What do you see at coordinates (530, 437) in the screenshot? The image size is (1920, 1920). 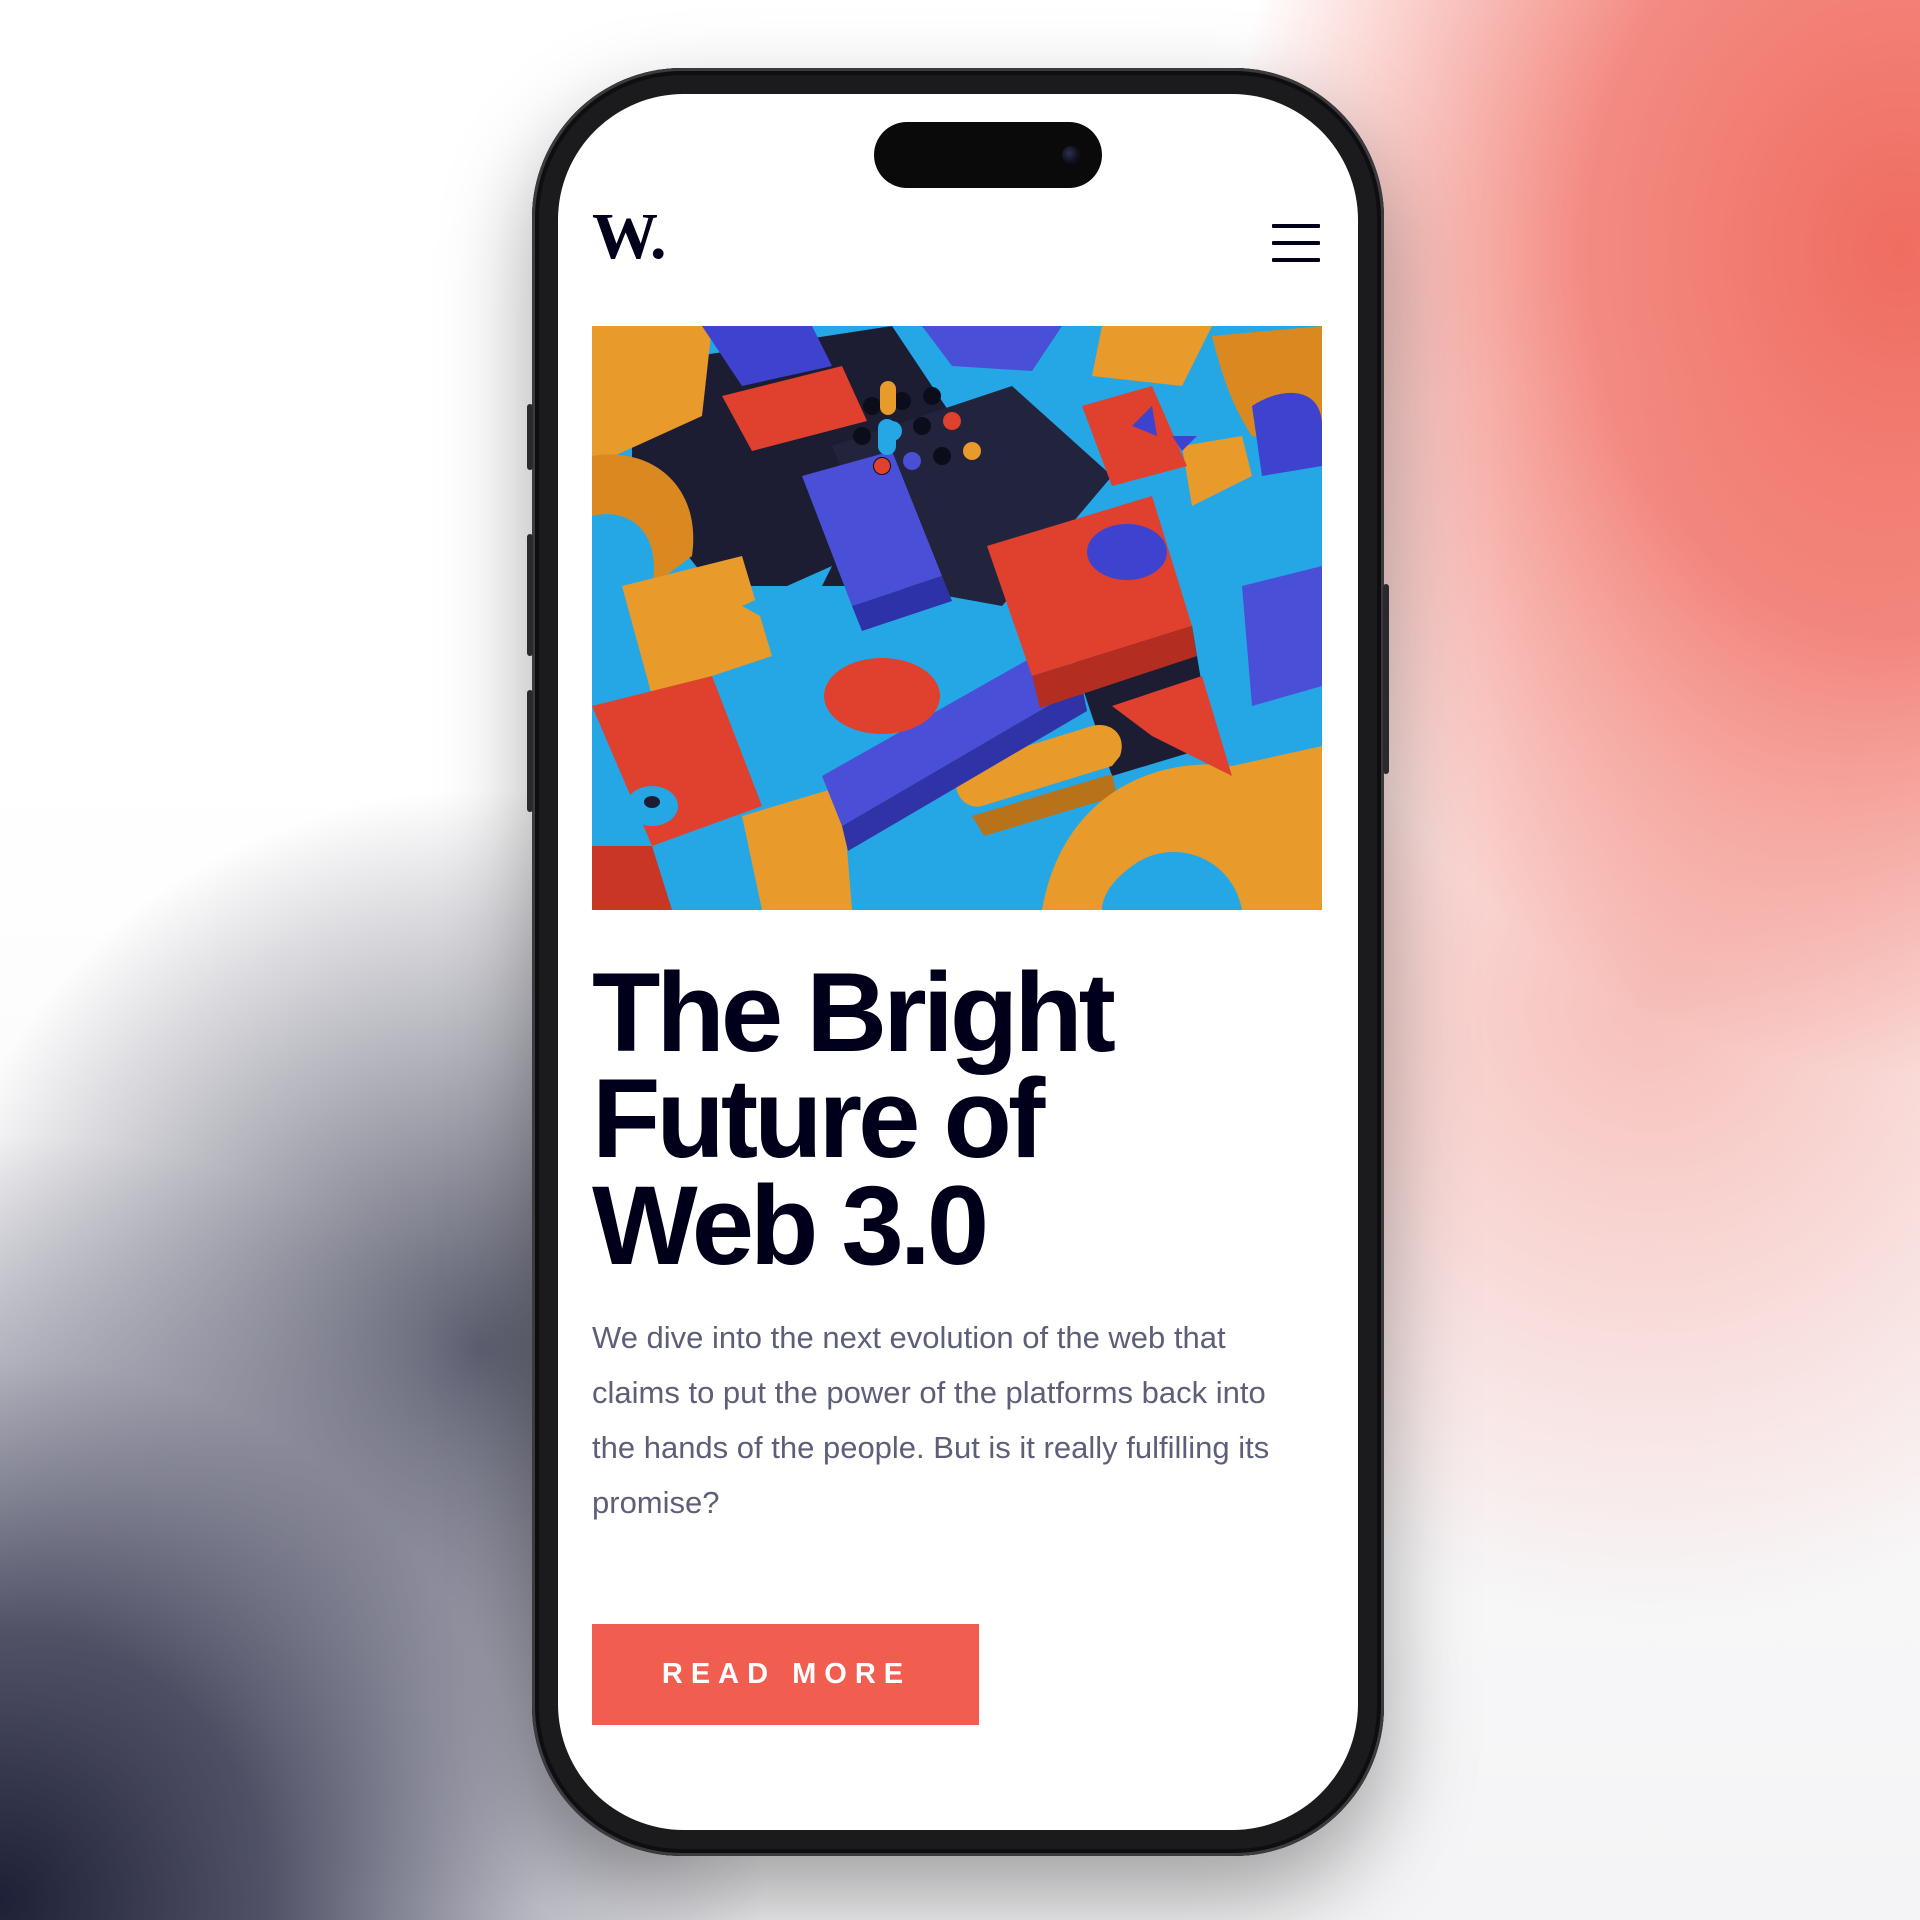 I see `action-button` at bounding box center [530, 437].